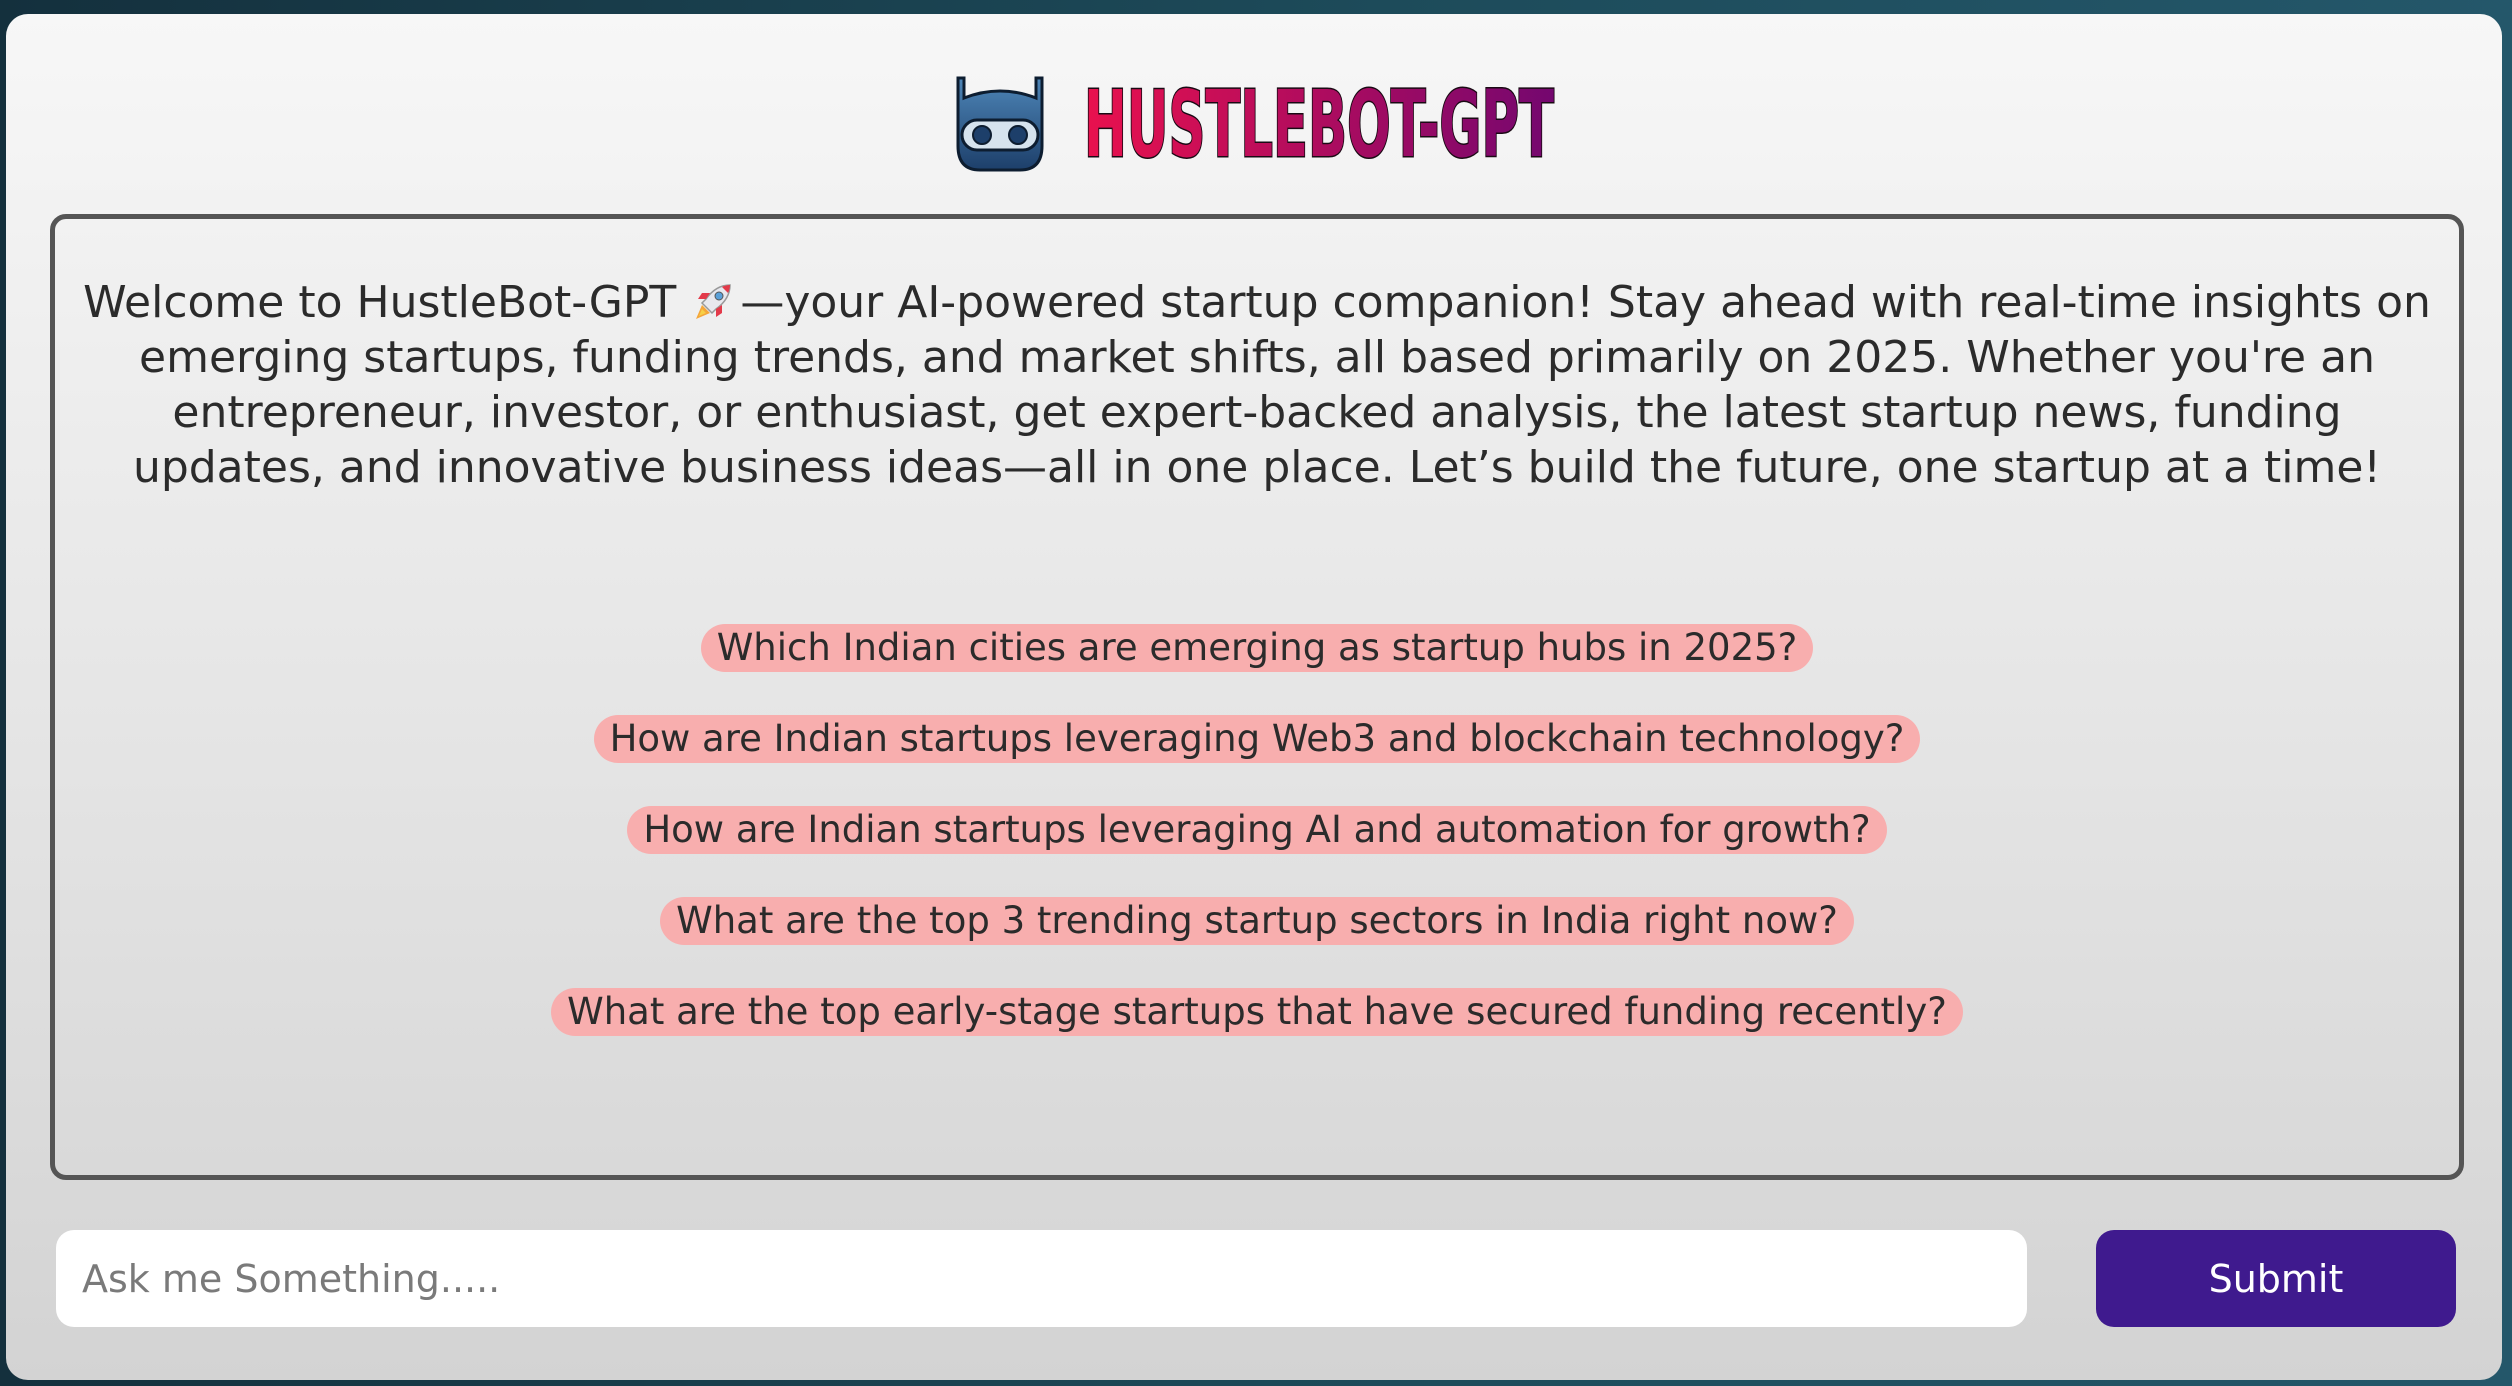 The width and height of the screenshot is (2512, 1386). I want to click on brand-wordmark: HUSTLEBOT-GPT, so click(1321, 124).